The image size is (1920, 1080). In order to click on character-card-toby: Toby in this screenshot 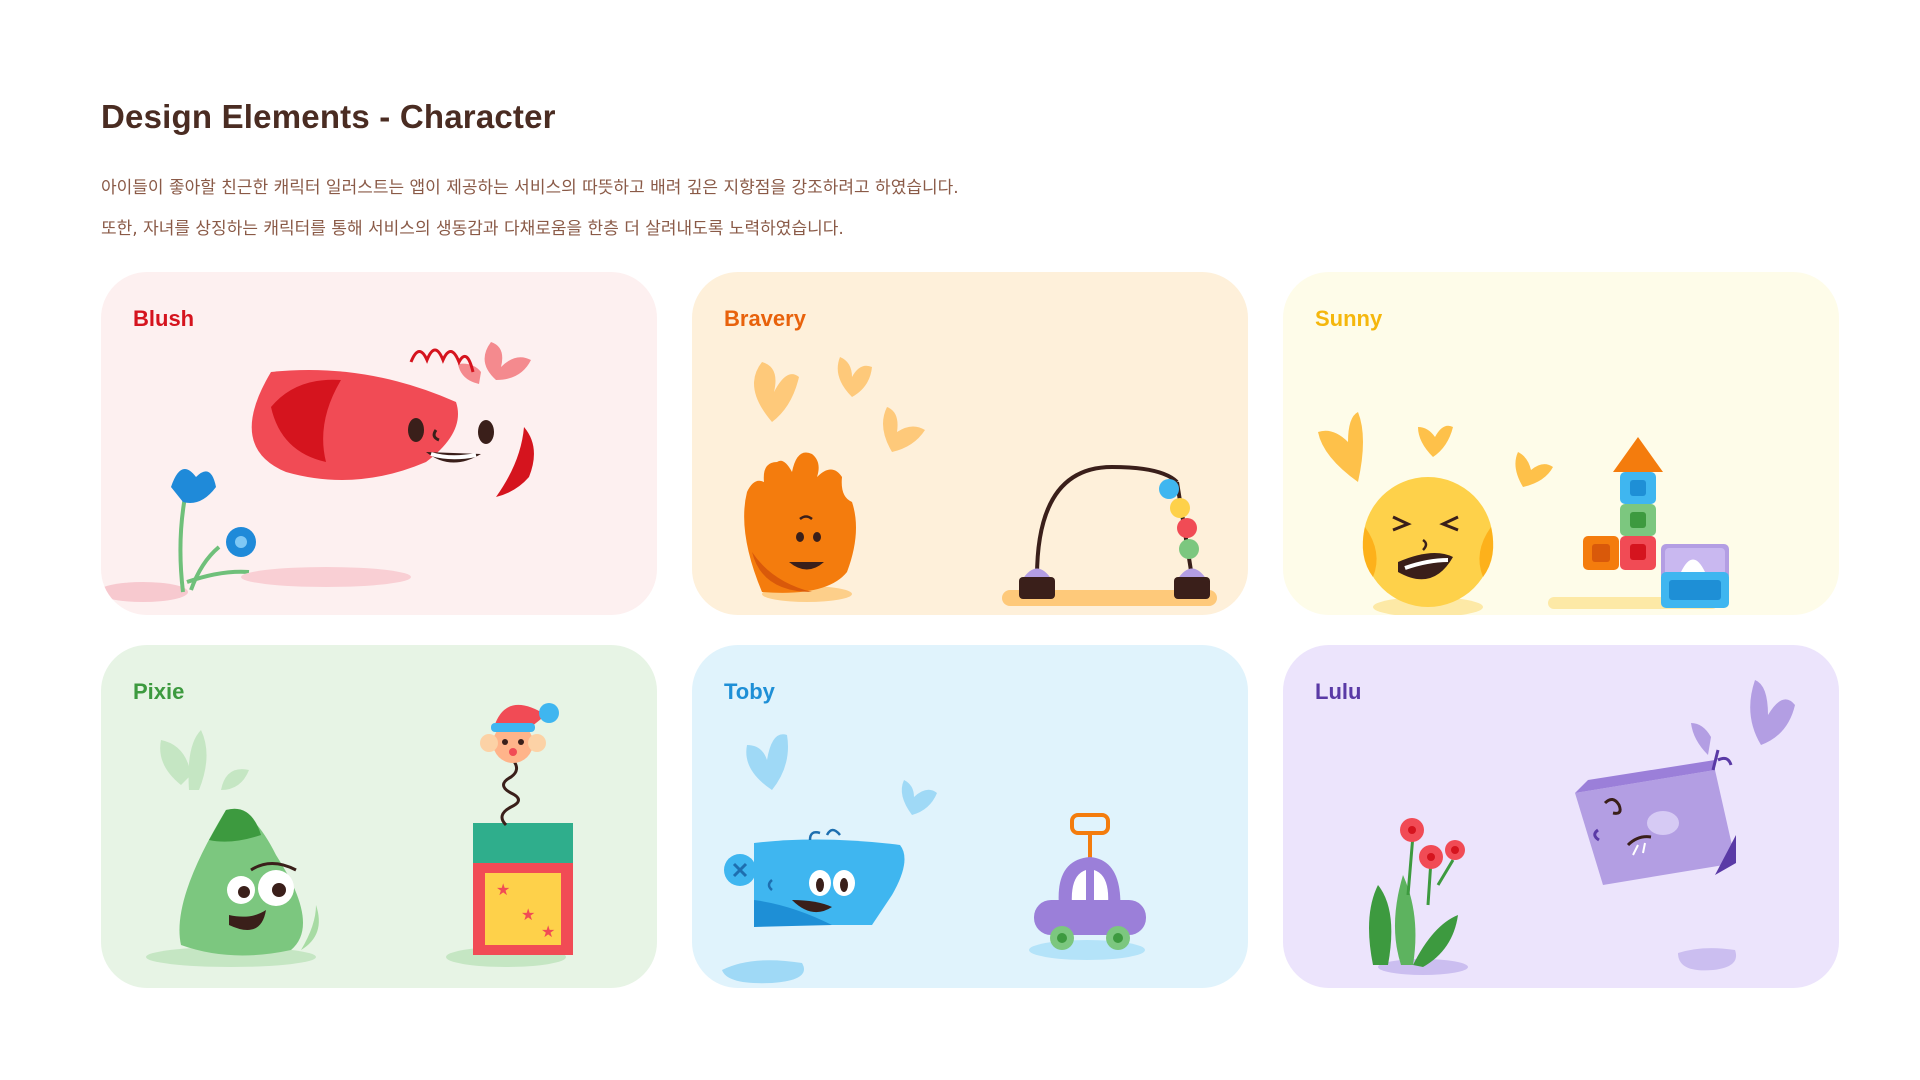, I will do `click(970, 816)`.